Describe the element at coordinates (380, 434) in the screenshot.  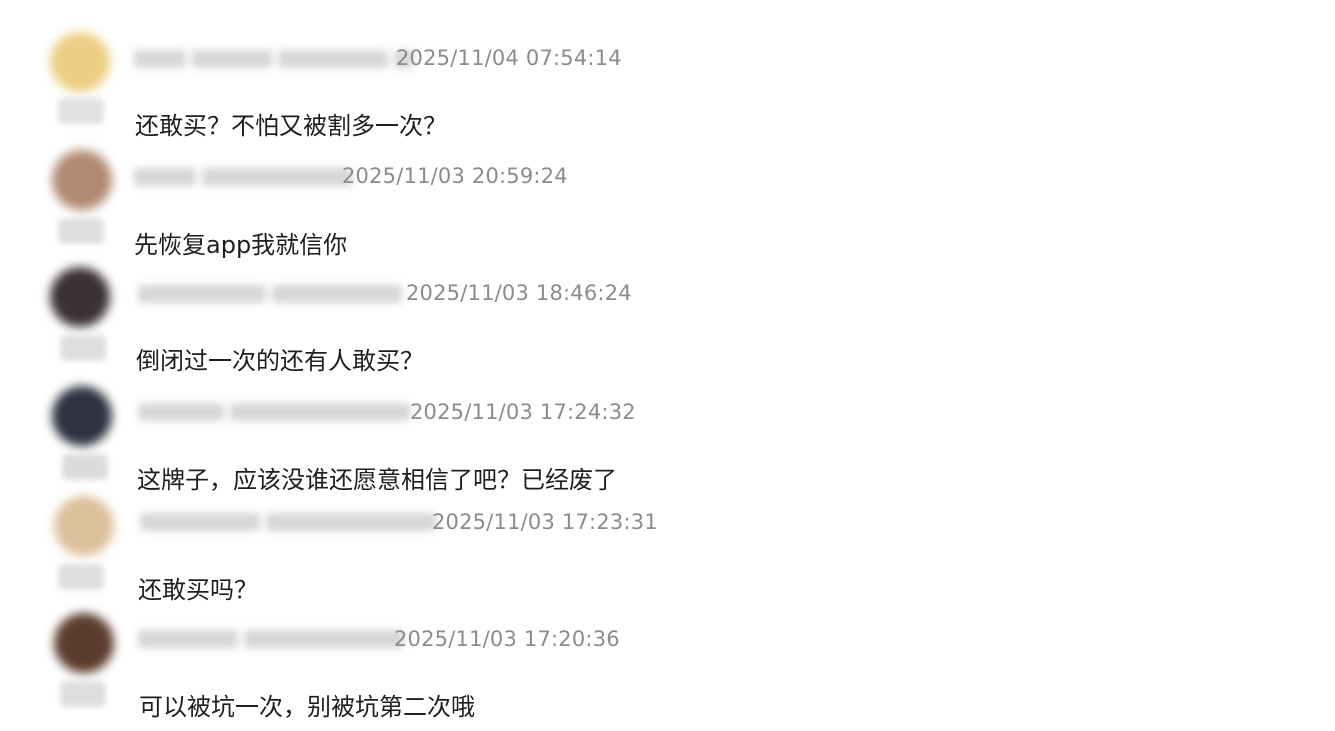
I see `comment-item: 2025/11/03 17:24:32 这牌子，应该没谁还愿意相信了吧？已经废了` at that location.